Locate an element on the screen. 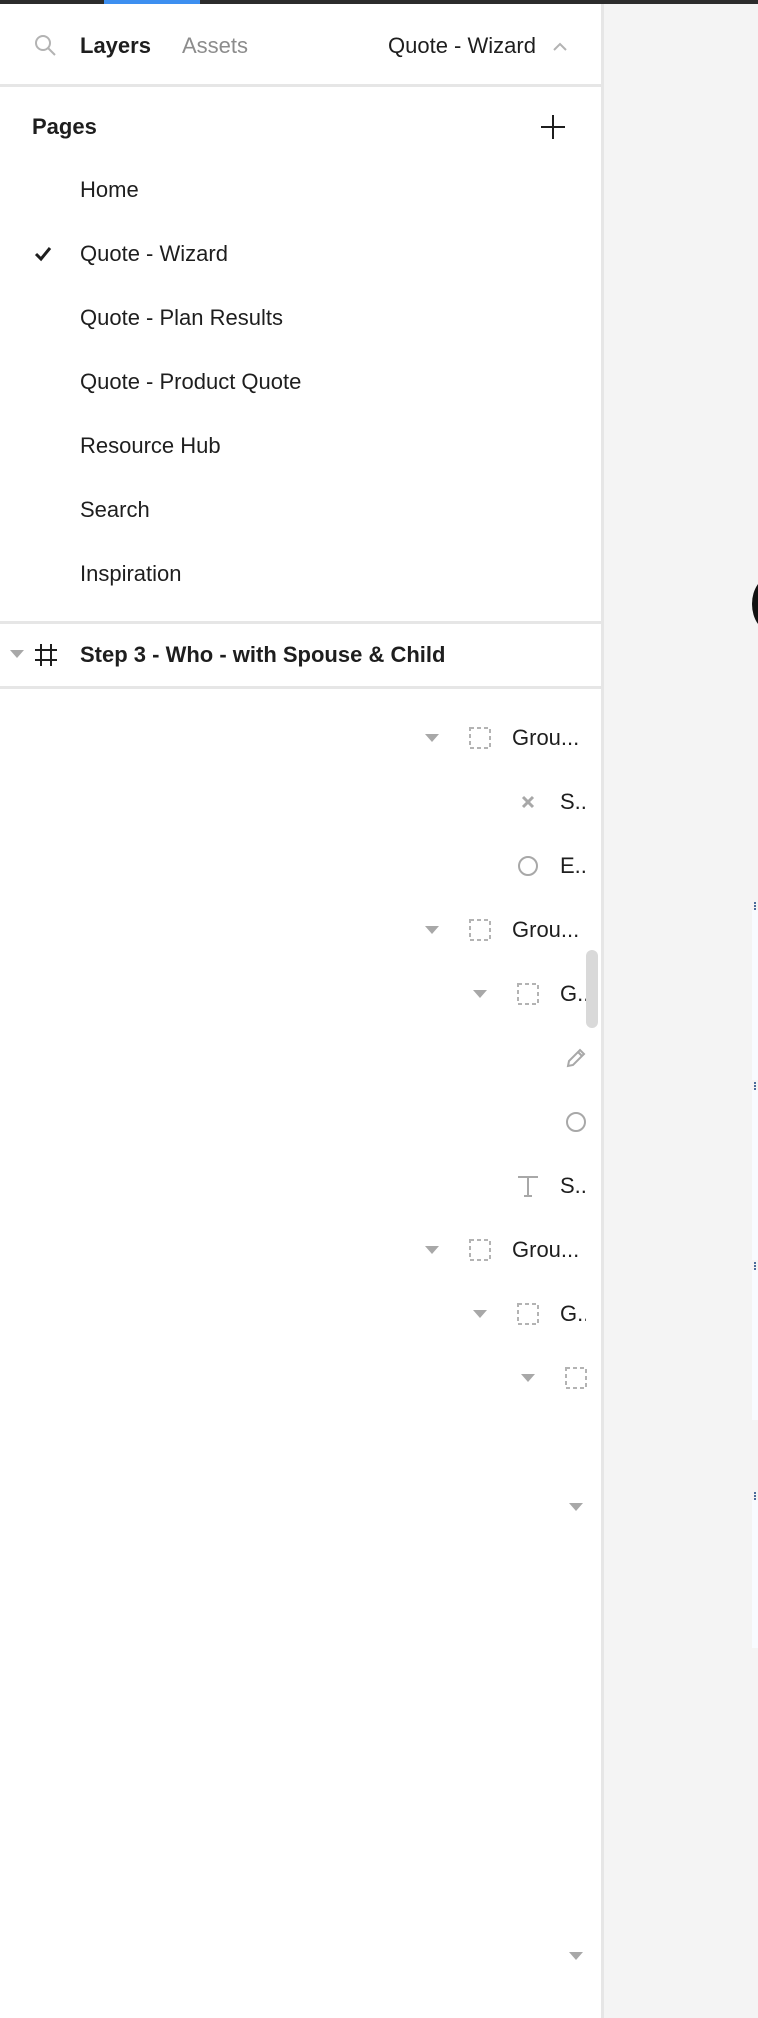 Image resolution: width=758 pixels, height=2018 pixels. layers-scrollbar is located at coordinates (592, 989).